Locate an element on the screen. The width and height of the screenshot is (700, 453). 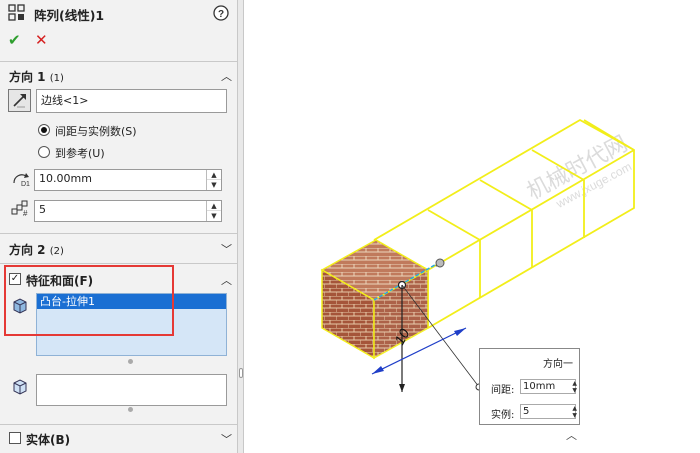
spacing-input: 10.00mm is located at coordinates (128, 180).